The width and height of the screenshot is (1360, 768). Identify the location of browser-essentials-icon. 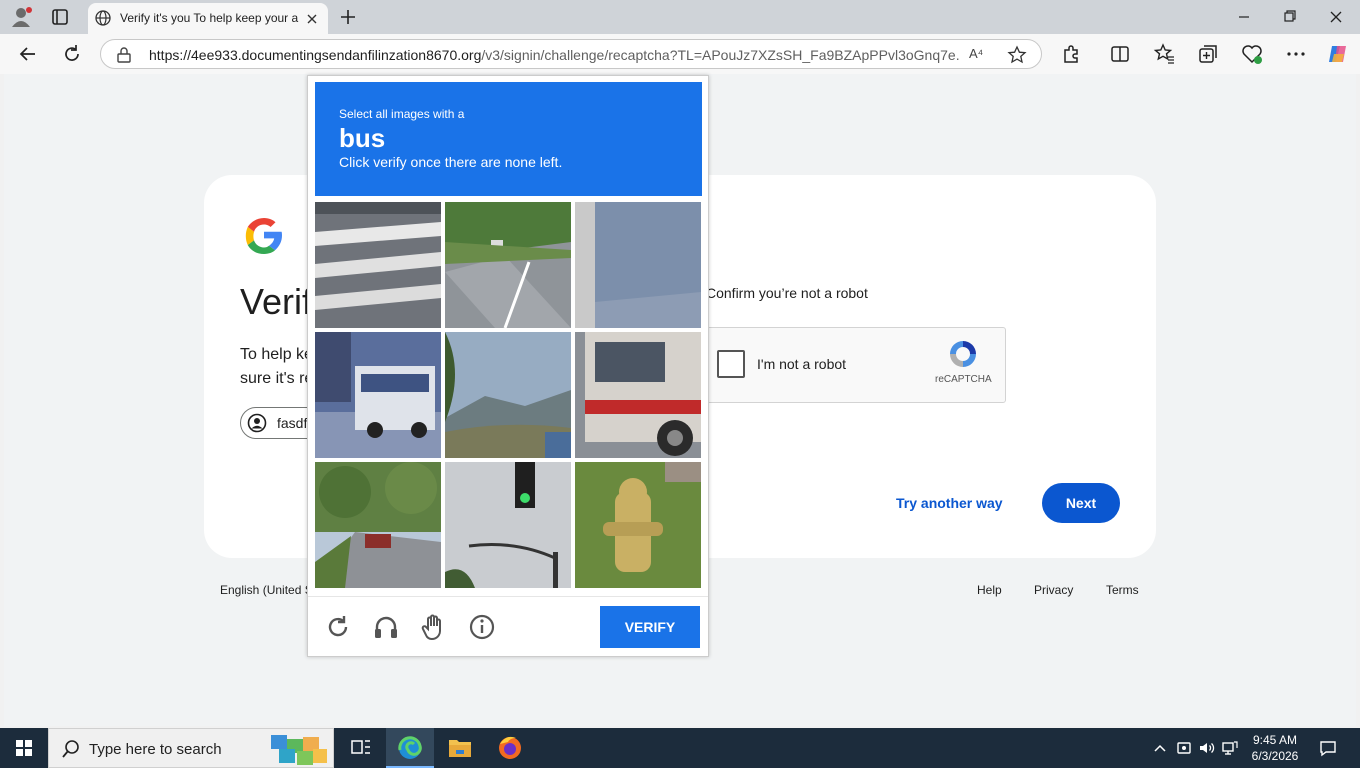
(1252, 54).